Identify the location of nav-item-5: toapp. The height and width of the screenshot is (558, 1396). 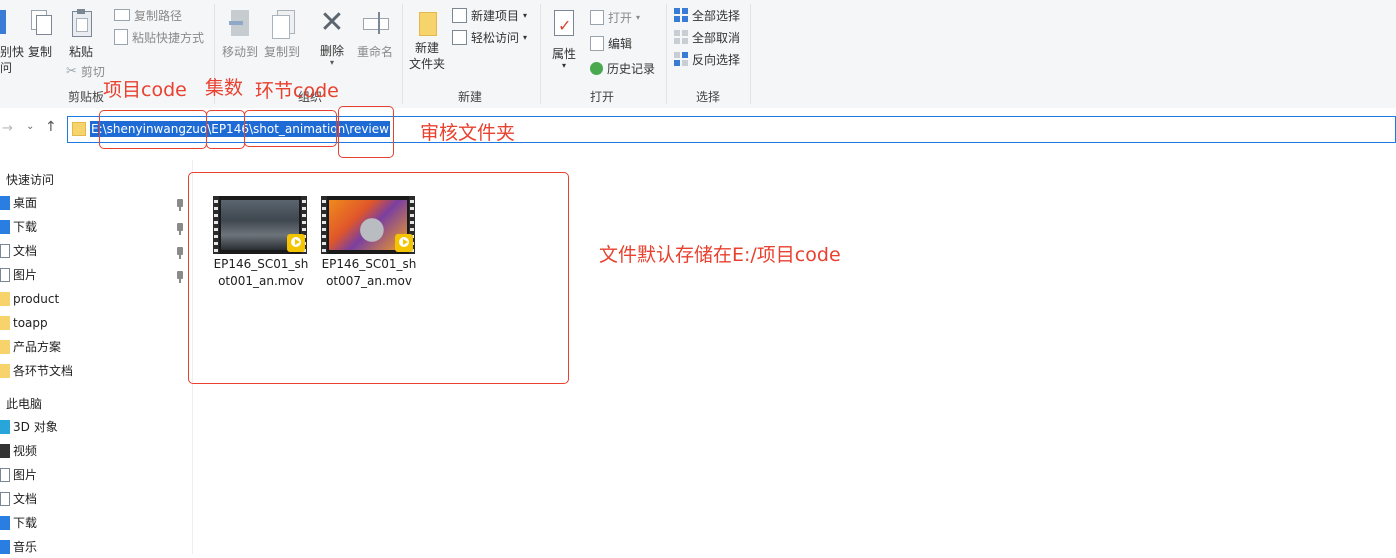
(24, 323).